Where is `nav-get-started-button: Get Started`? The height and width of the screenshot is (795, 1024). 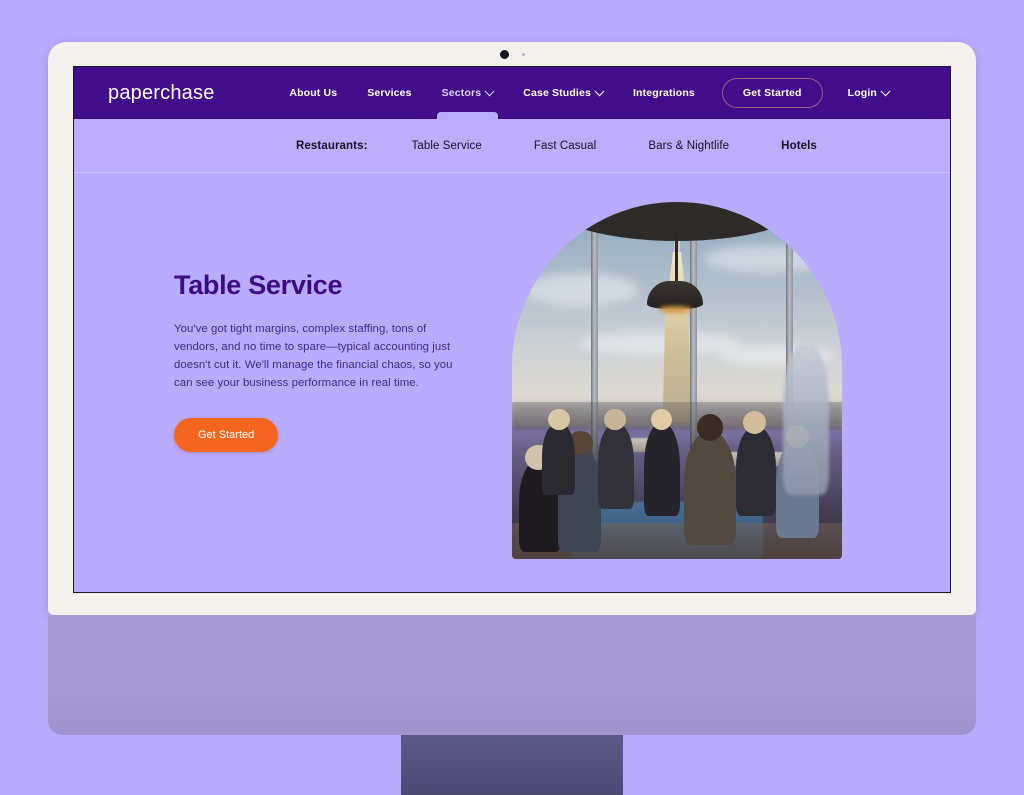 nav-get-started-button: Get Started is located at coordinates (772, 93).